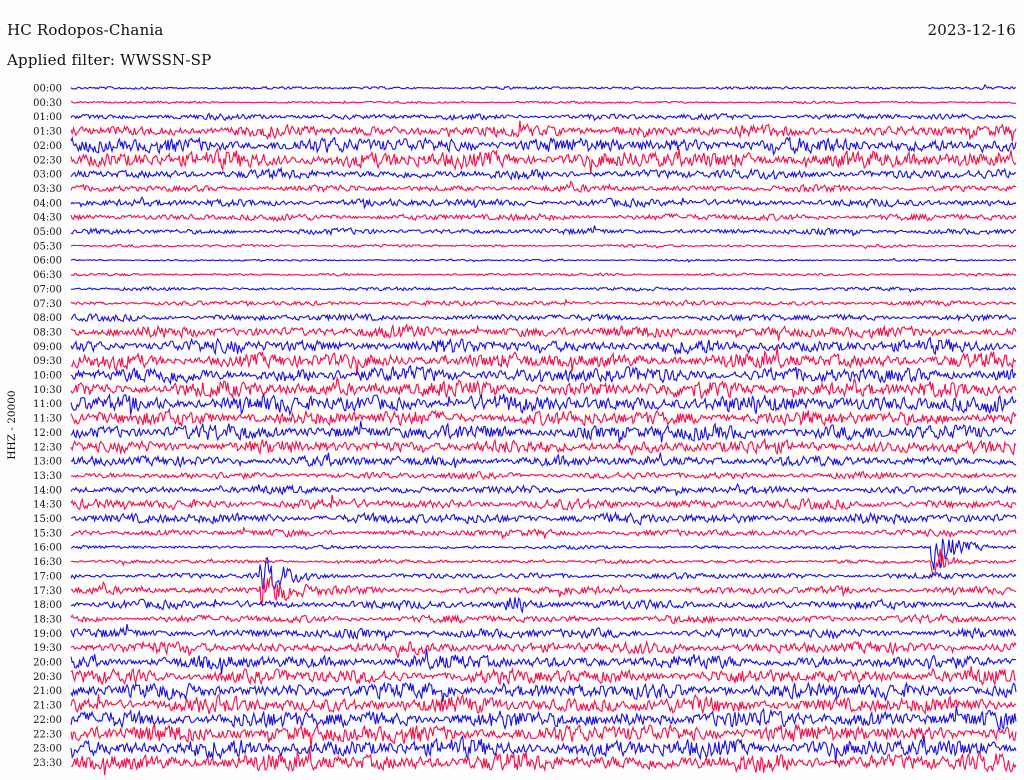 Image resolution: width=1024 pixels, height=780 pixels. Describe the element at coordinates (47, 275) in the screenshot. I see `row-label: 06:30` at that location.